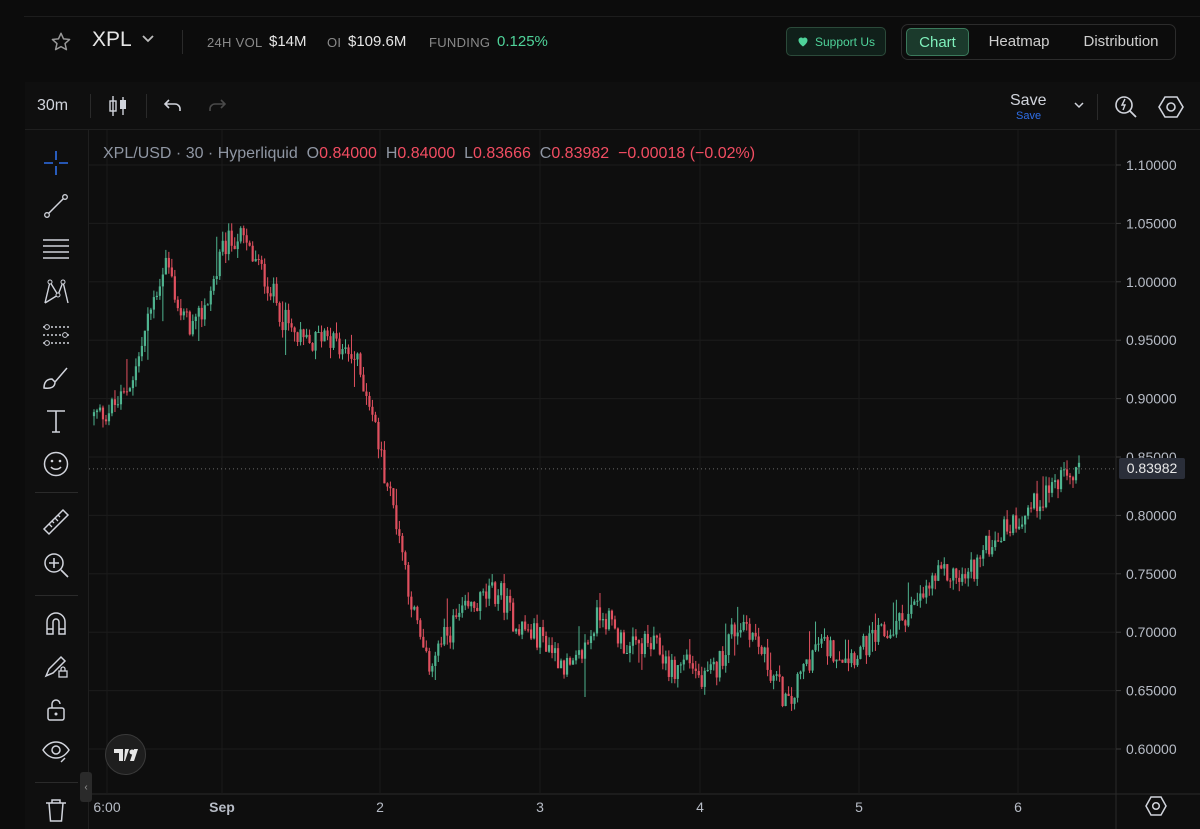 The height and width of the screenshot is (829, 1200). Describe the element at coordinates (56, 522) in the screenshot. I see `ruler-icon` at that location.